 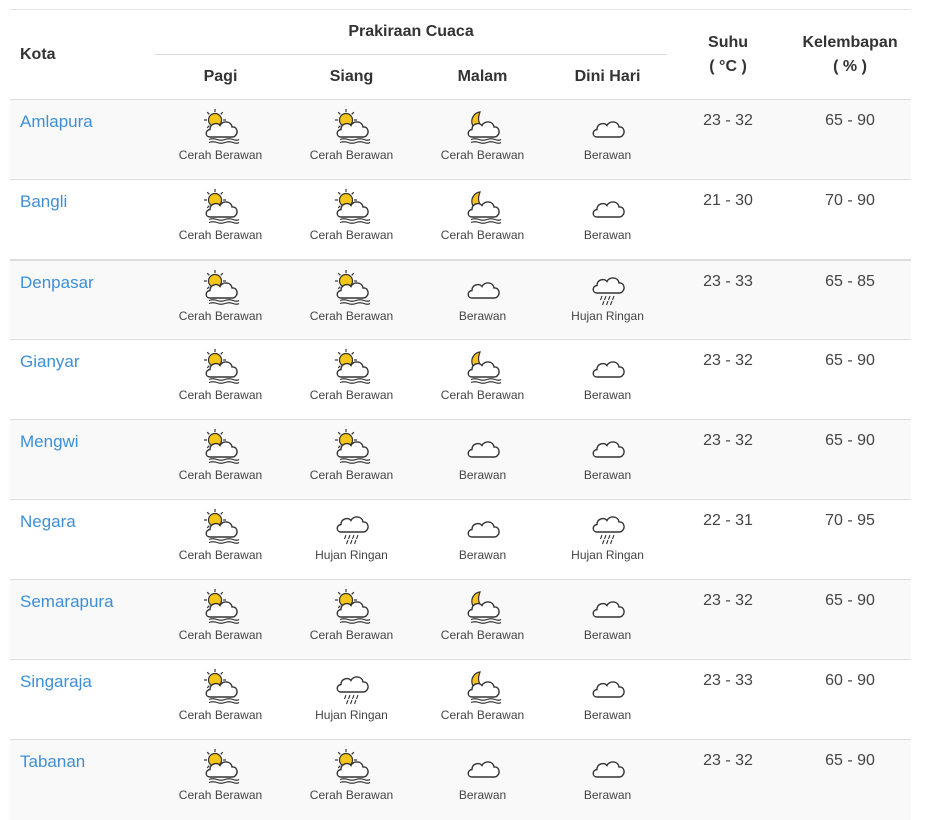 What do you see at coordinates (52, 761) in the screenshot?
I see `city-link: Tabanan` at bounding box center [52, 761].